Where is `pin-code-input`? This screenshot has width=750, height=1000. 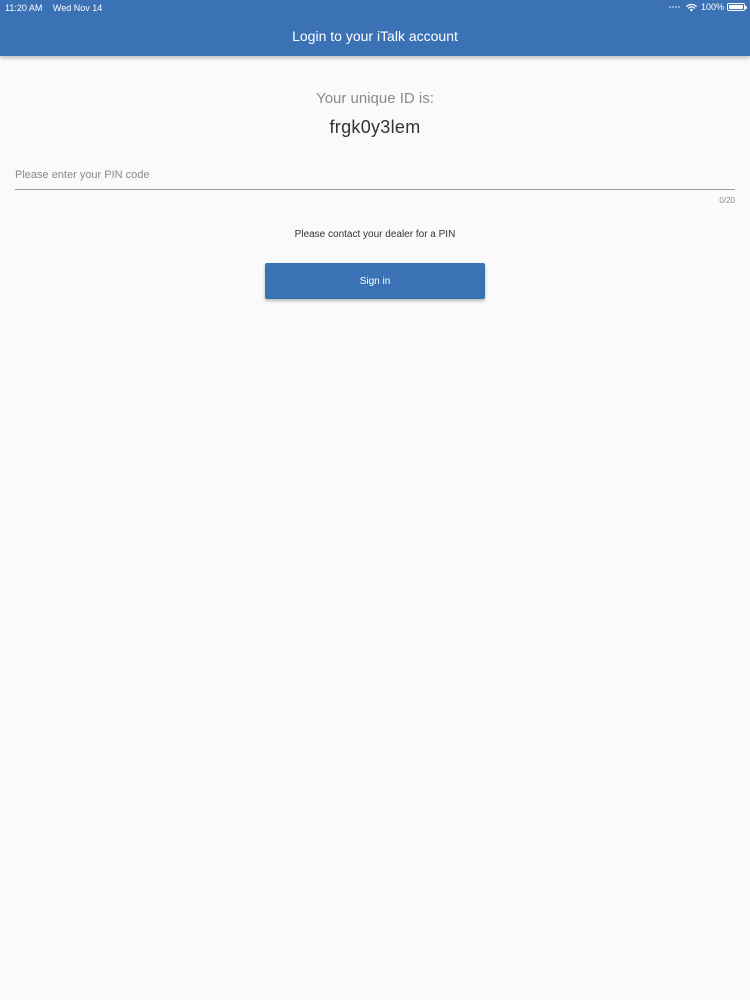
pin-code-input is located at coordinates (375, 175).